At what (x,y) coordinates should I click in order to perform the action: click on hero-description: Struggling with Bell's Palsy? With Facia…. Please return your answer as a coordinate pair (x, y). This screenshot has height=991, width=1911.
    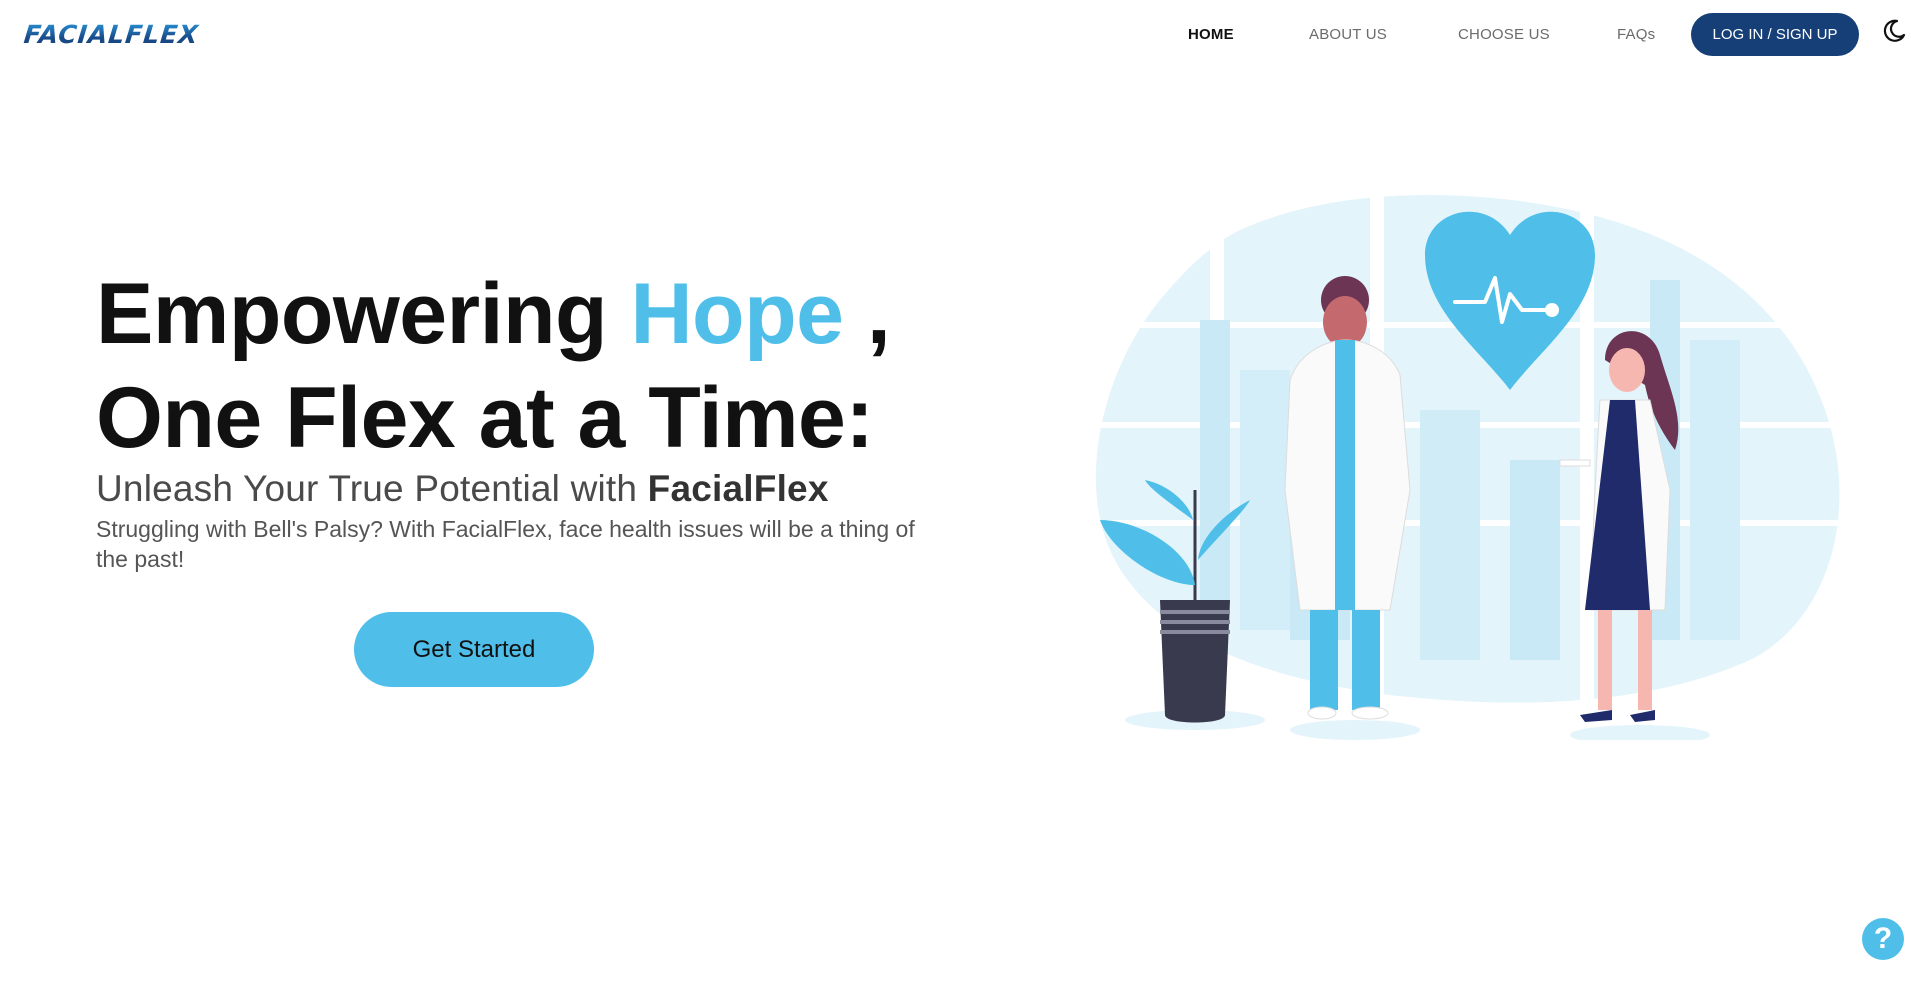
    Looking at the image, I should click on (505, 544).